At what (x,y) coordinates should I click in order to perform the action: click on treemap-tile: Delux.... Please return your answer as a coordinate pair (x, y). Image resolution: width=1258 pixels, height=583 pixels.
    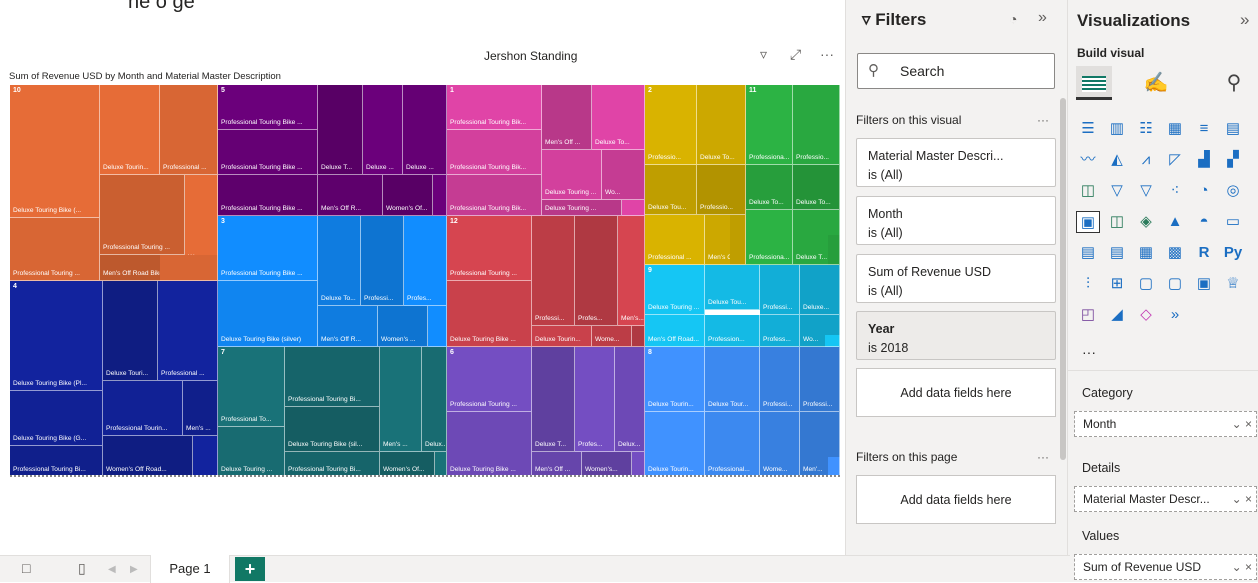
    Looking at the image, I should click on (630, 399).